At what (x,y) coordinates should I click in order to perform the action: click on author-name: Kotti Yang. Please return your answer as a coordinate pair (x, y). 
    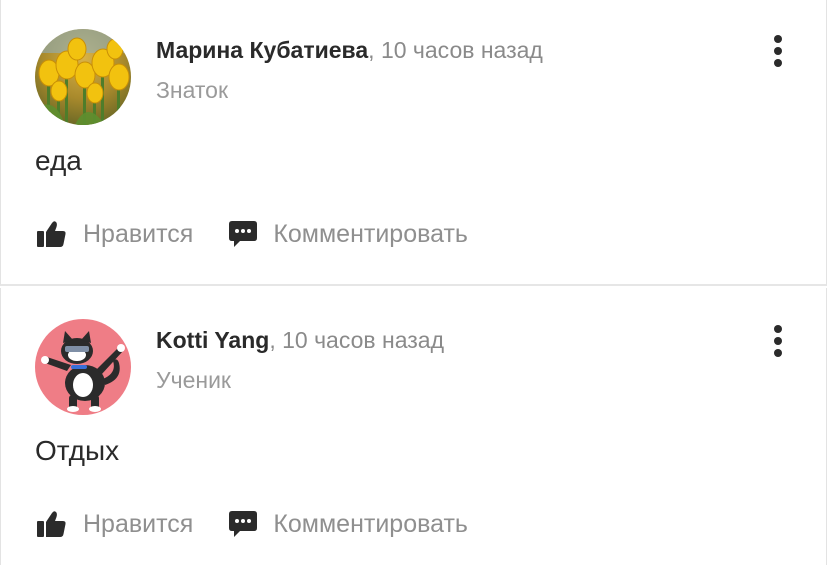
    Looking at the image, I should click on (212, 340).